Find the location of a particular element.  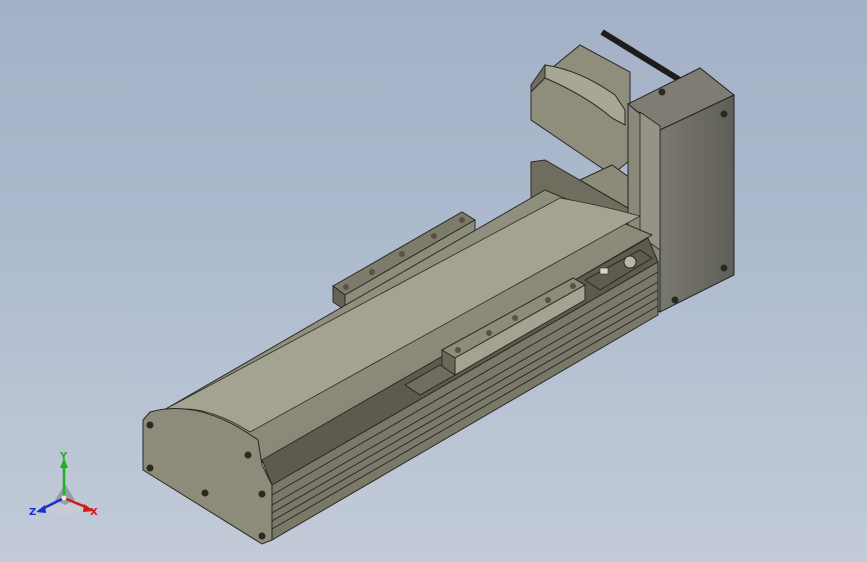

y-axis-label: Y is located at coordinates (63, 456).